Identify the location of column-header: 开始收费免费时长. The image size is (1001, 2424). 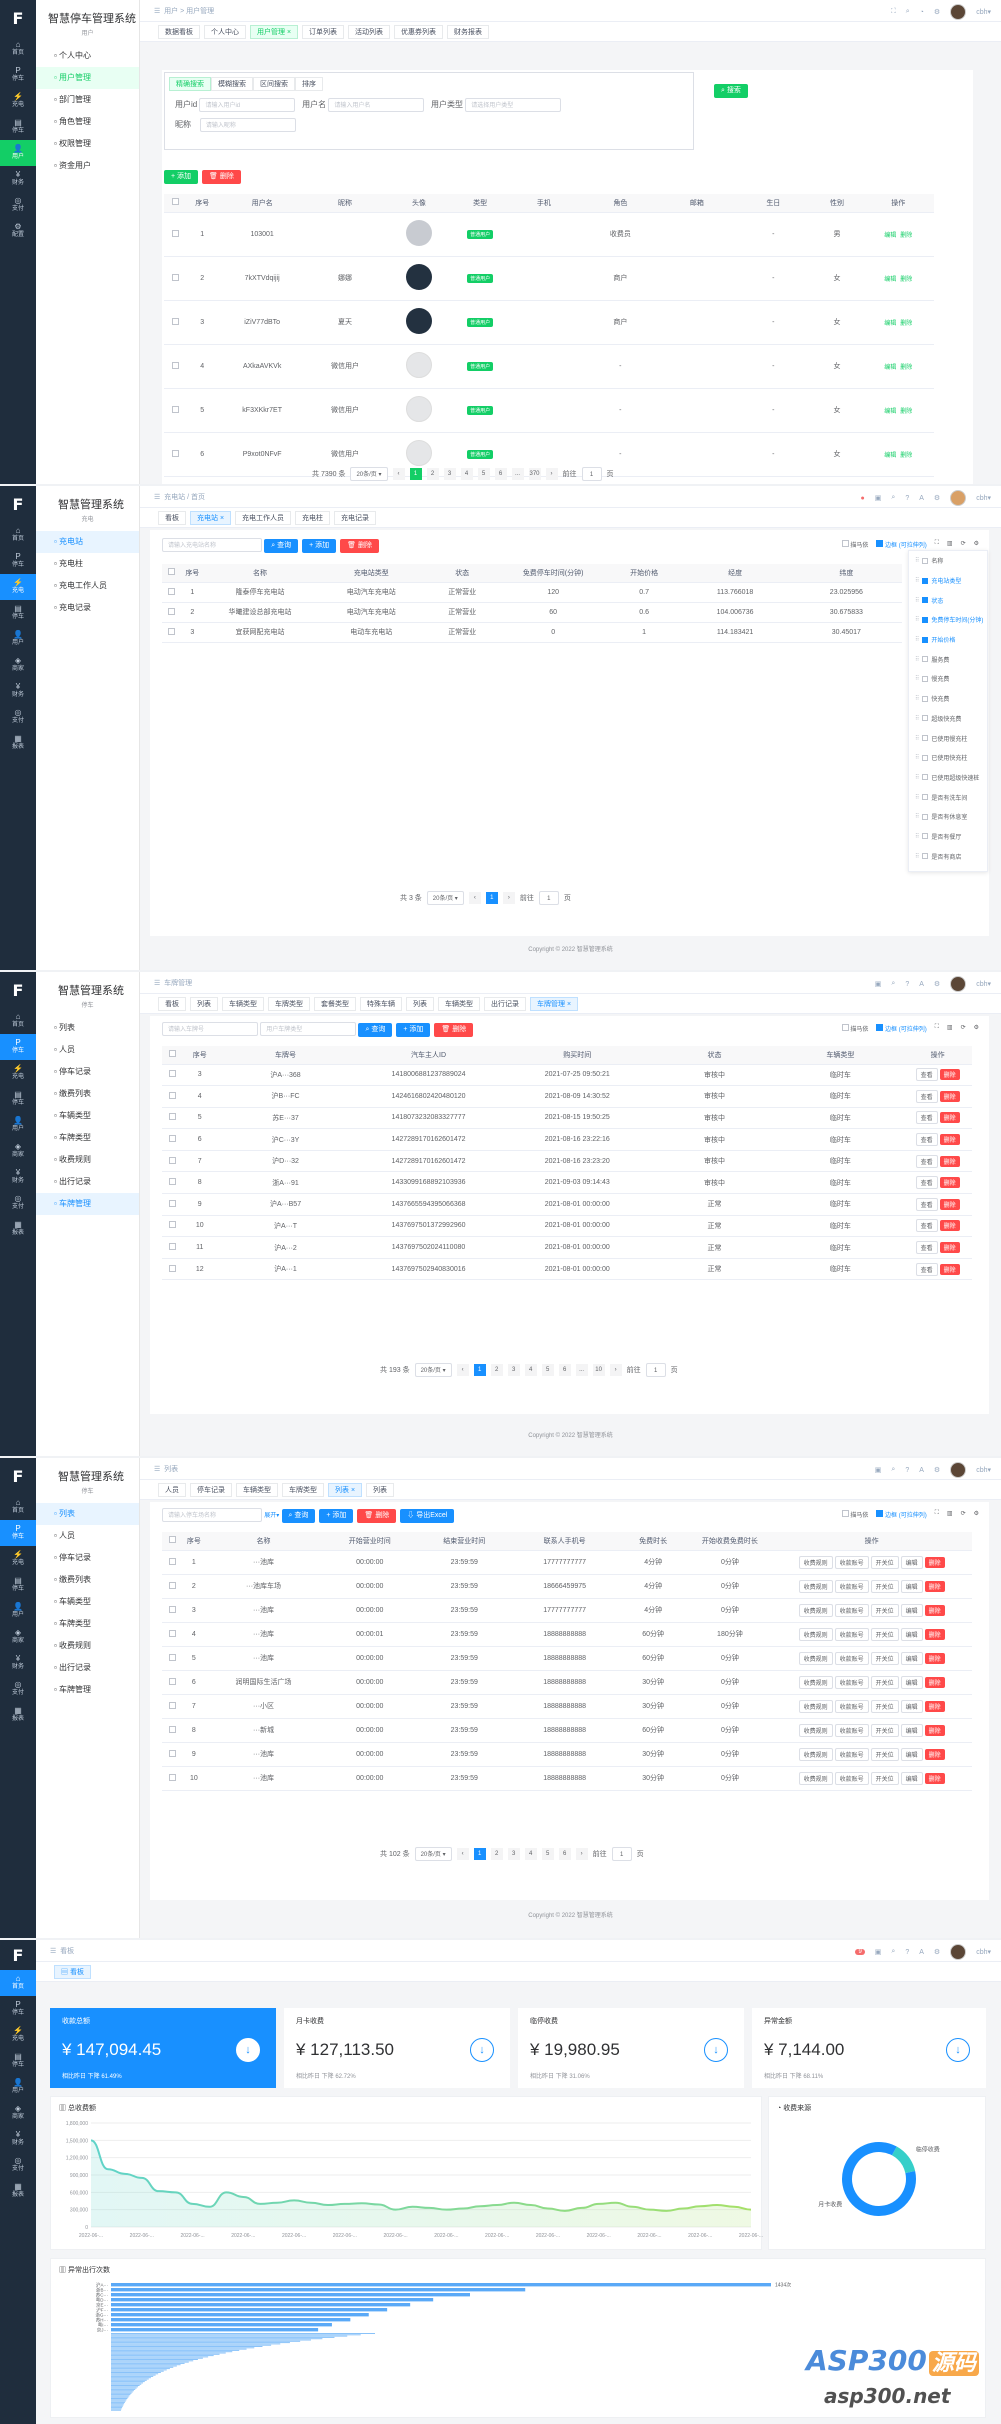
(730, 1541).